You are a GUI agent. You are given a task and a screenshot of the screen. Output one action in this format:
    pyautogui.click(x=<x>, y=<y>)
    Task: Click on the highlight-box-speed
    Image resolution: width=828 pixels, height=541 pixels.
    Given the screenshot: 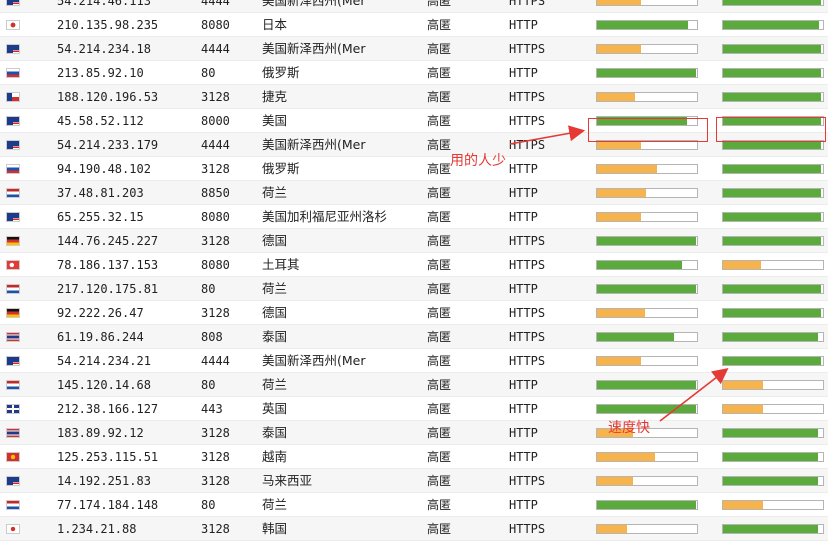 What is the action you would take?
    pyautogui.click(x=648, y=130)
    